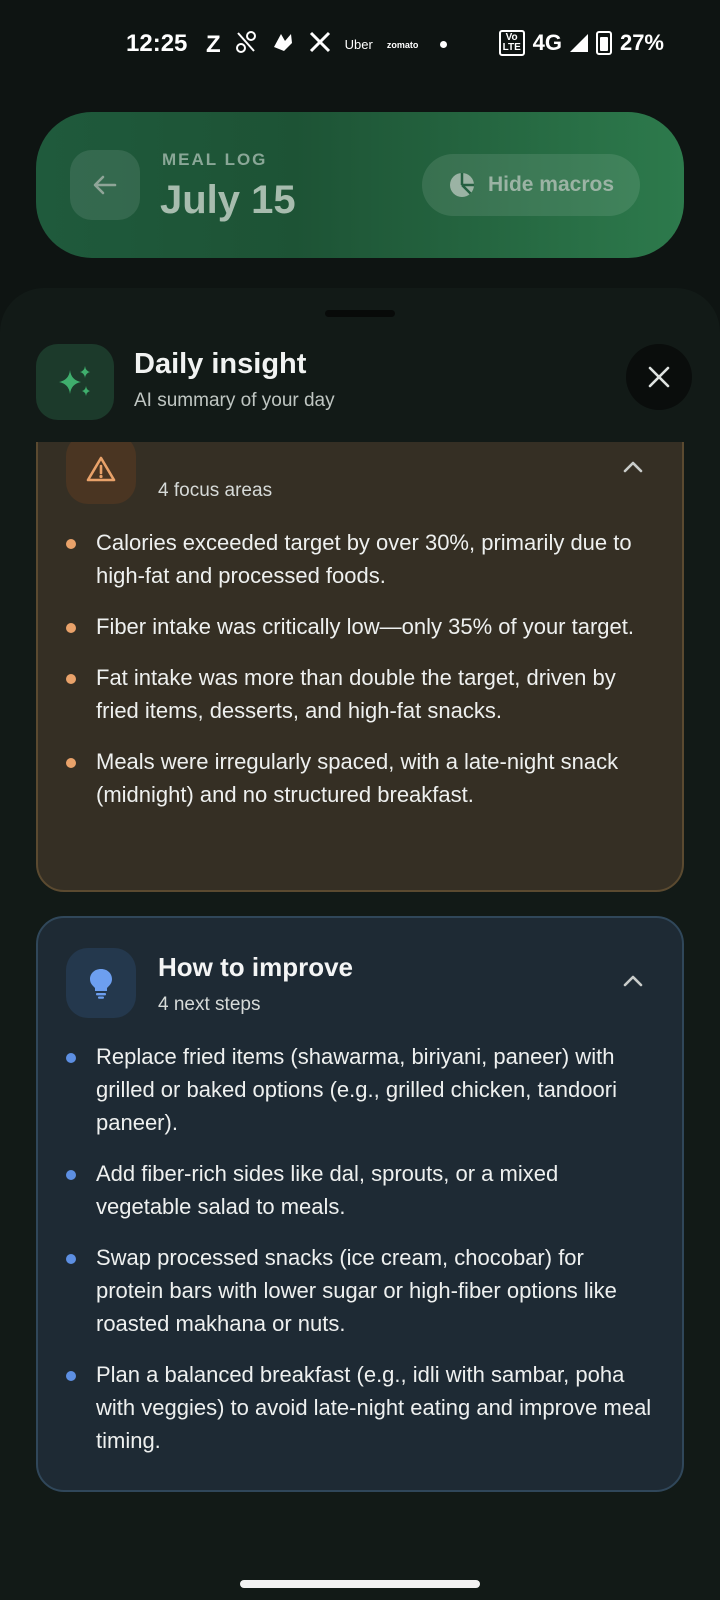  I want to click on home-indicator, so click(360, 1584).